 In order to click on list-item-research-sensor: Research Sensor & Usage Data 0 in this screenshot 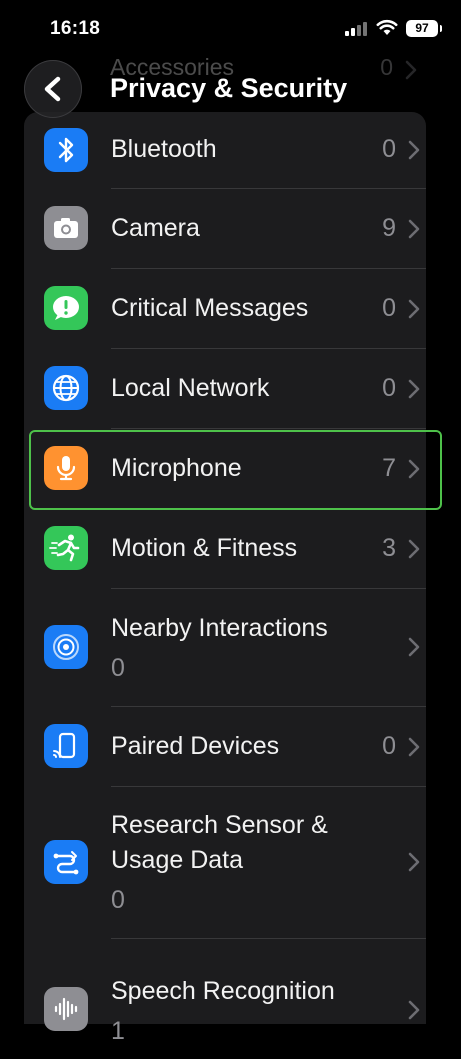, I will do `click(225, 862)`.